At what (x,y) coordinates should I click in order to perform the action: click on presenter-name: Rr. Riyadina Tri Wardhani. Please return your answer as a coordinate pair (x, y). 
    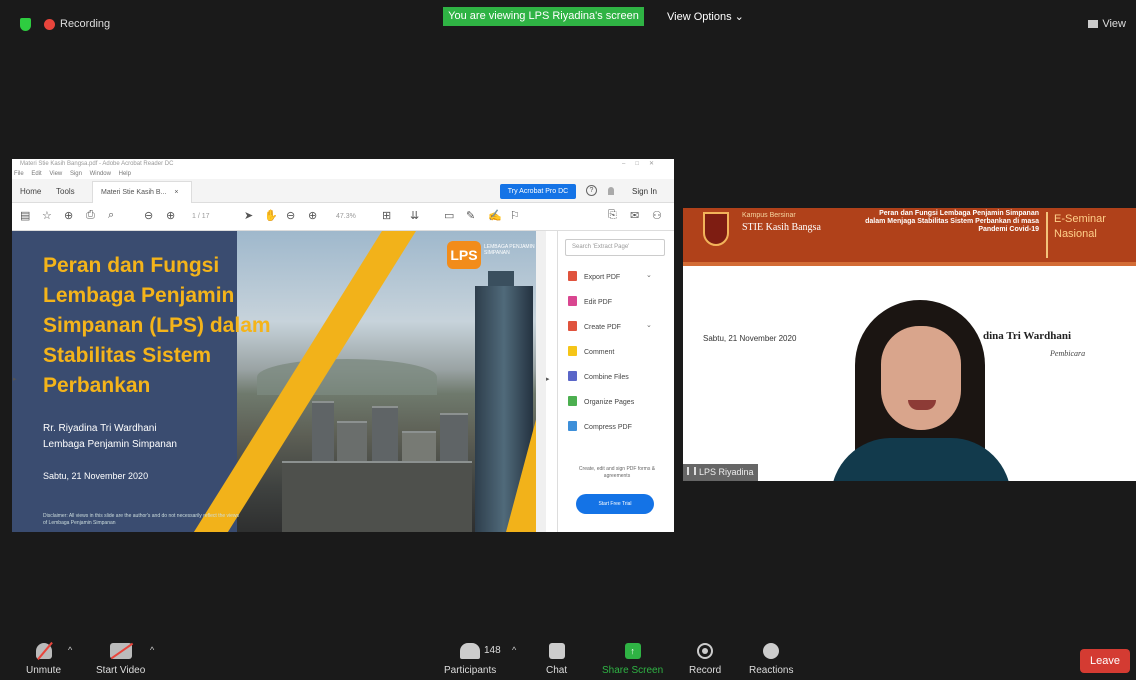
    Looking at the image, I should click on (100, 428).